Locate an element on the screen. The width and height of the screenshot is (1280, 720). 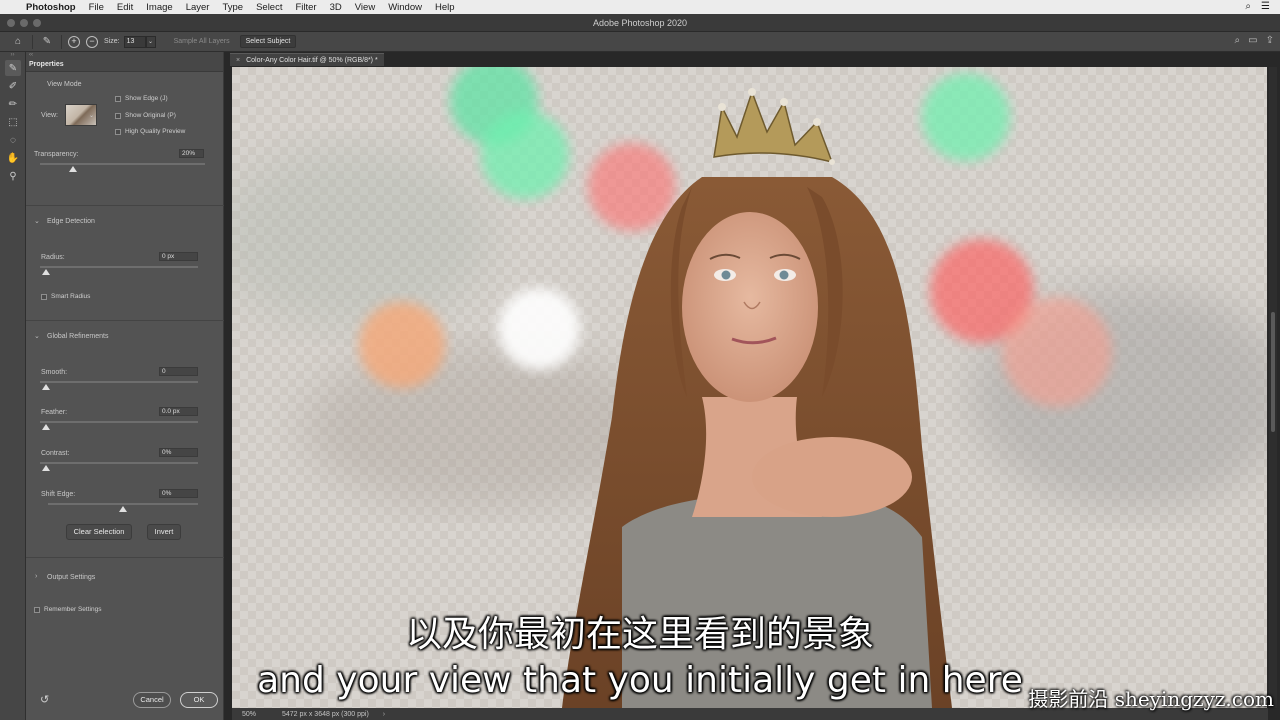
properties-tab: Properties is located at coordinates (46, 64).